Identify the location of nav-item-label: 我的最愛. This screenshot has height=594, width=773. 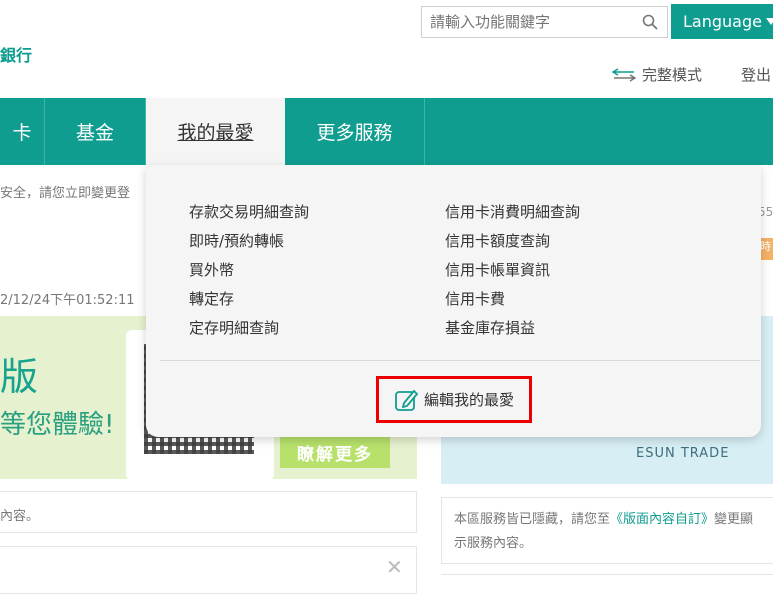
(215, 133).